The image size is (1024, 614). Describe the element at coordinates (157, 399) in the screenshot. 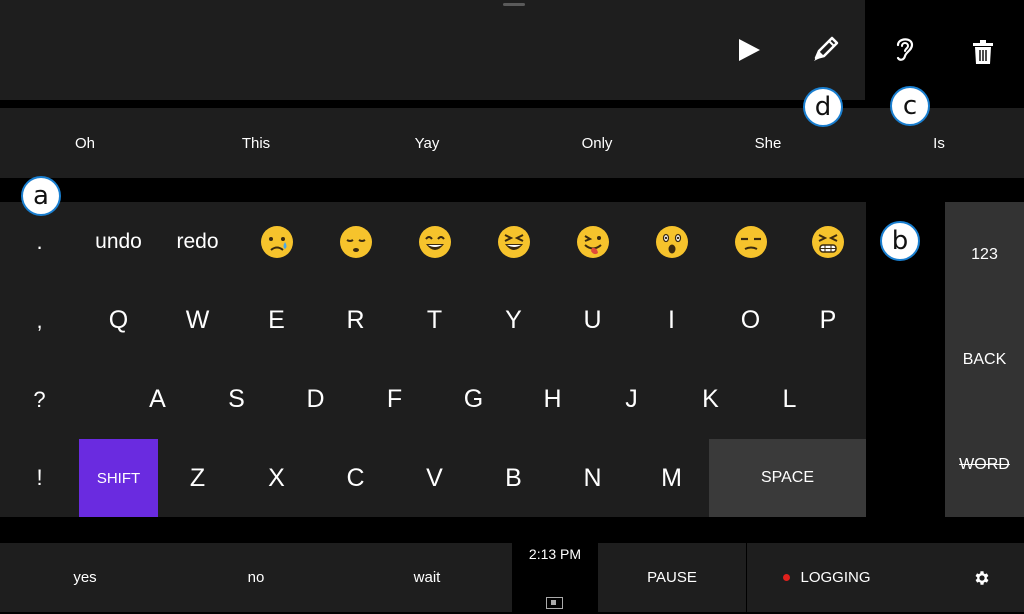

I see `key-a: A` at that location.